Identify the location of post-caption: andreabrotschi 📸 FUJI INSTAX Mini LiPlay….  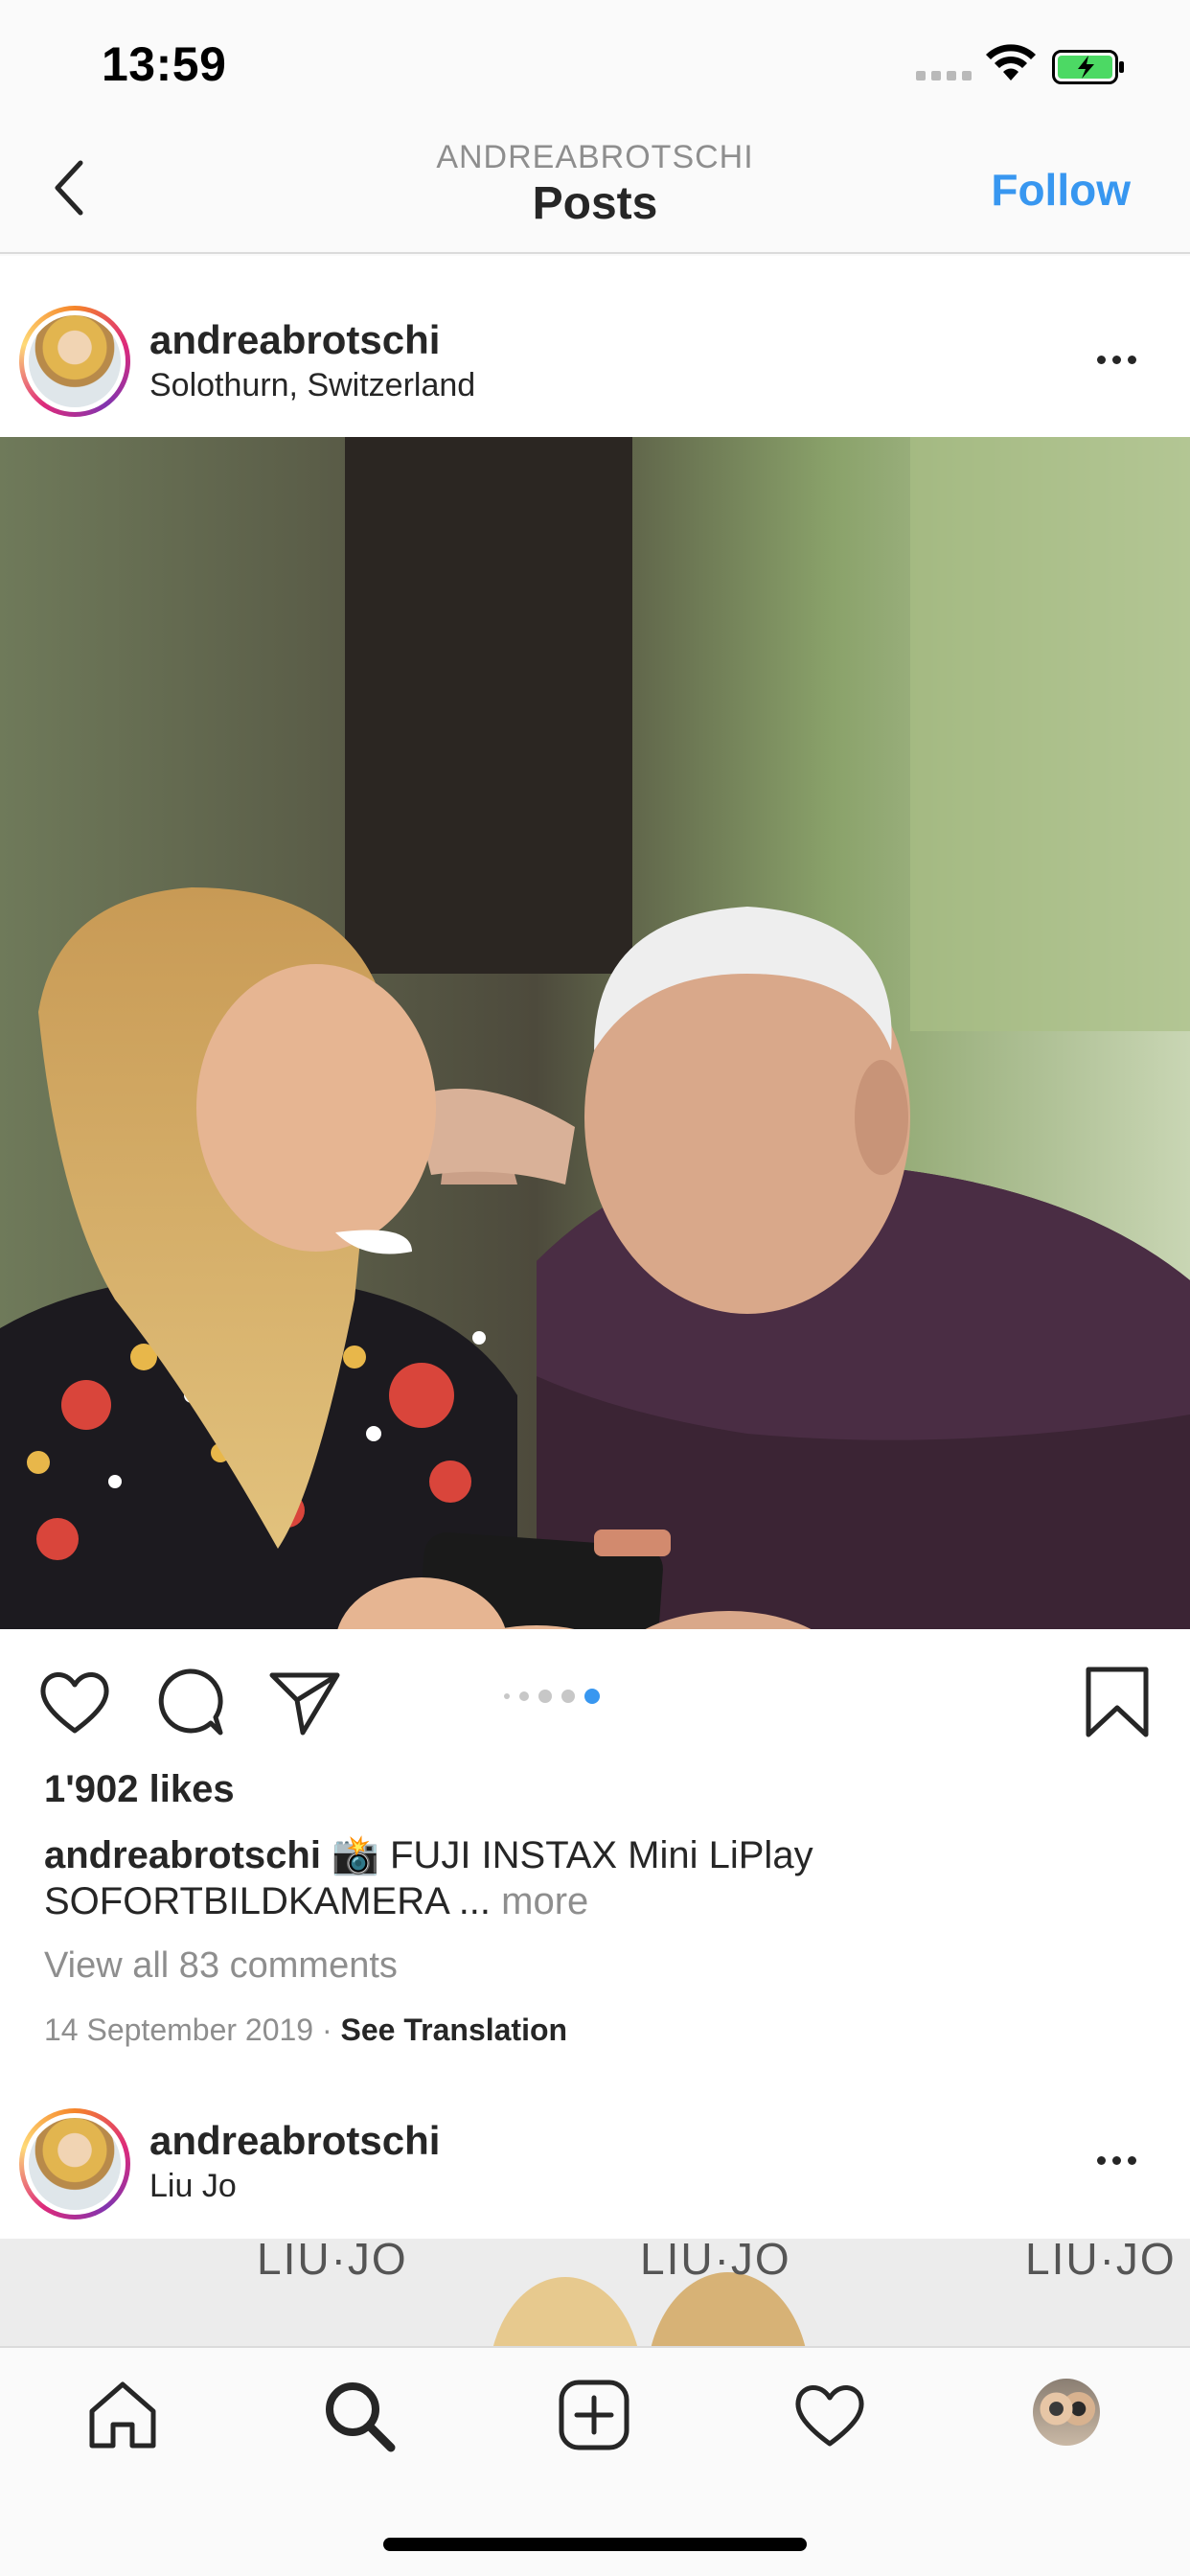
(580, 1878).